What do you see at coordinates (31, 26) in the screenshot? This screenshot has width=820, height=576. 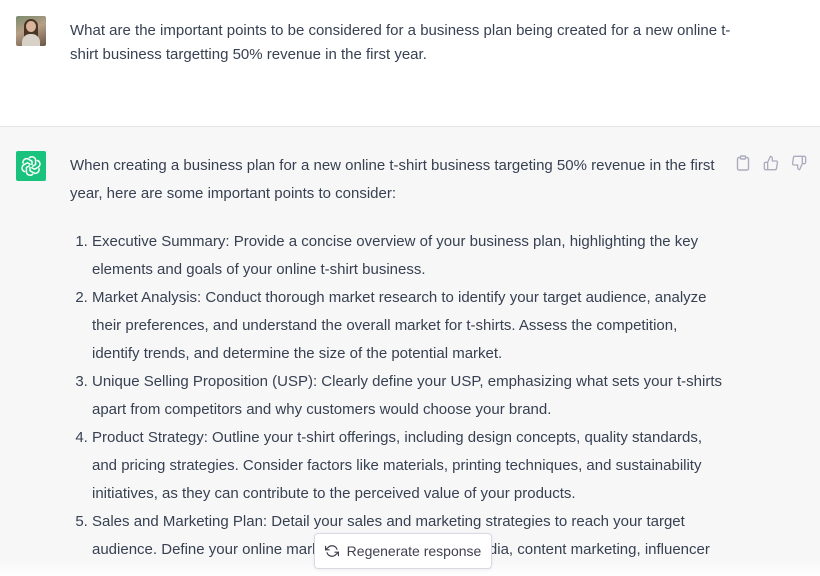 I see `avatar-face` at bounding box center [31, 26].